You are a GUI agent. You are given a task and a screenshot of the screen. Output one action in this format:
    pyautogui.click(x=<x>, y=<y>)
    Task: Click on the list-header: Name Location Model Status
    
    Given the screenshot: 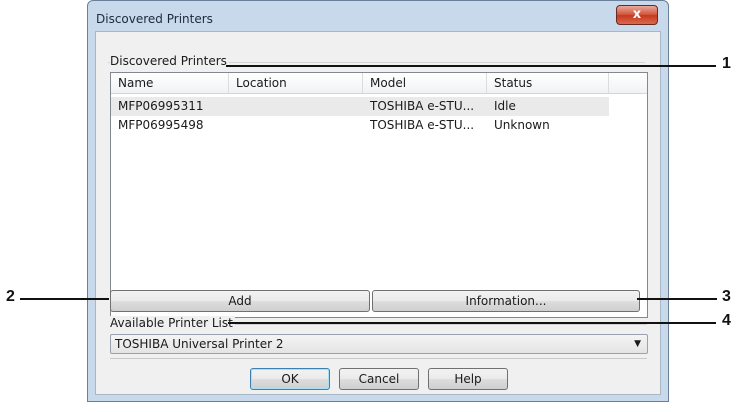 What is the action you would take?
    pyautogui.click(x=379, y=83)
    